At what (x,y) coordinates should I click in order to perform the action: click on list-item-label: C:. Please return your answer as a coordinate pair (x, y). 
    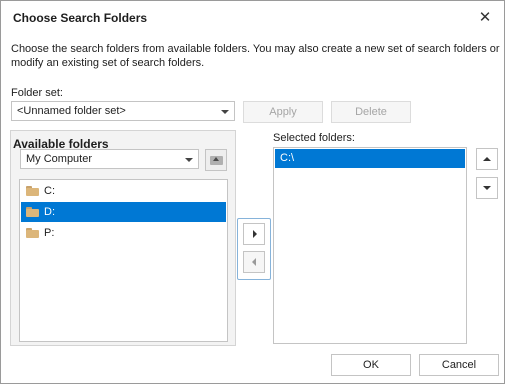
    Looking at the image, I should click on (49, 191).